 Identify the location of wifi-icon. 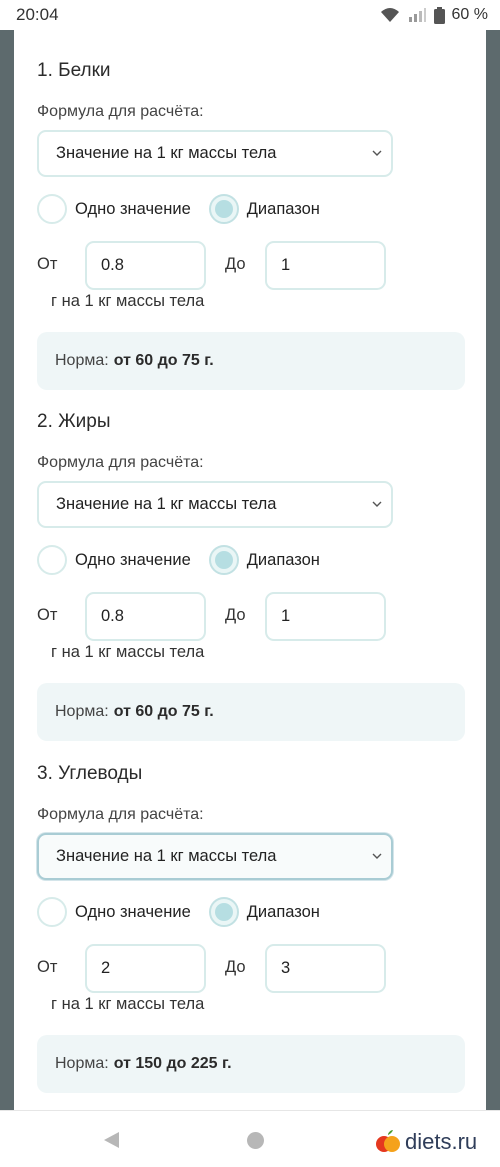
(389, 15).